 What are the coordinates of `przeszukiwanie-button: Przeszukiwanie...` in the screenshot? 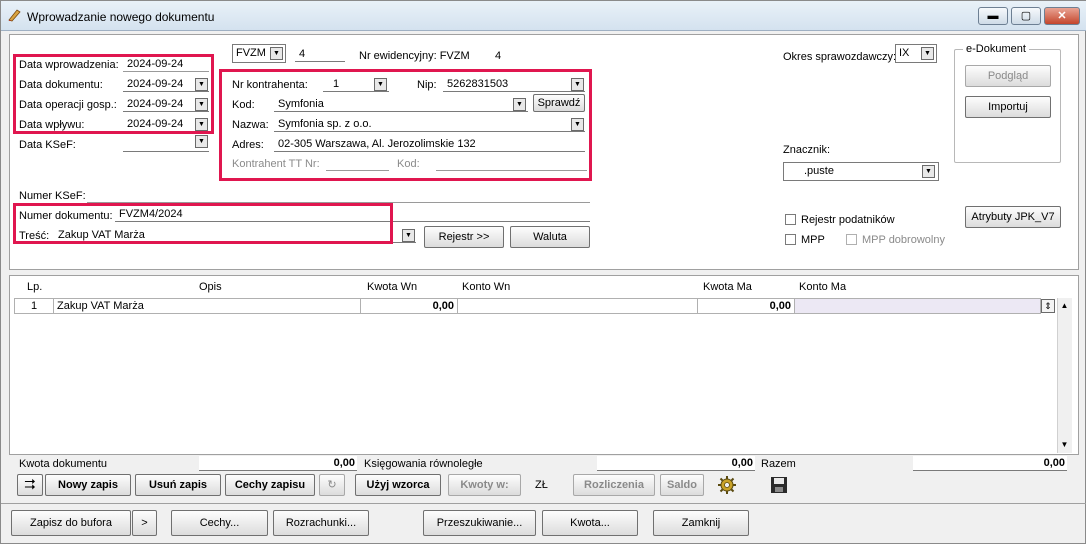 It's located at (479, 523).